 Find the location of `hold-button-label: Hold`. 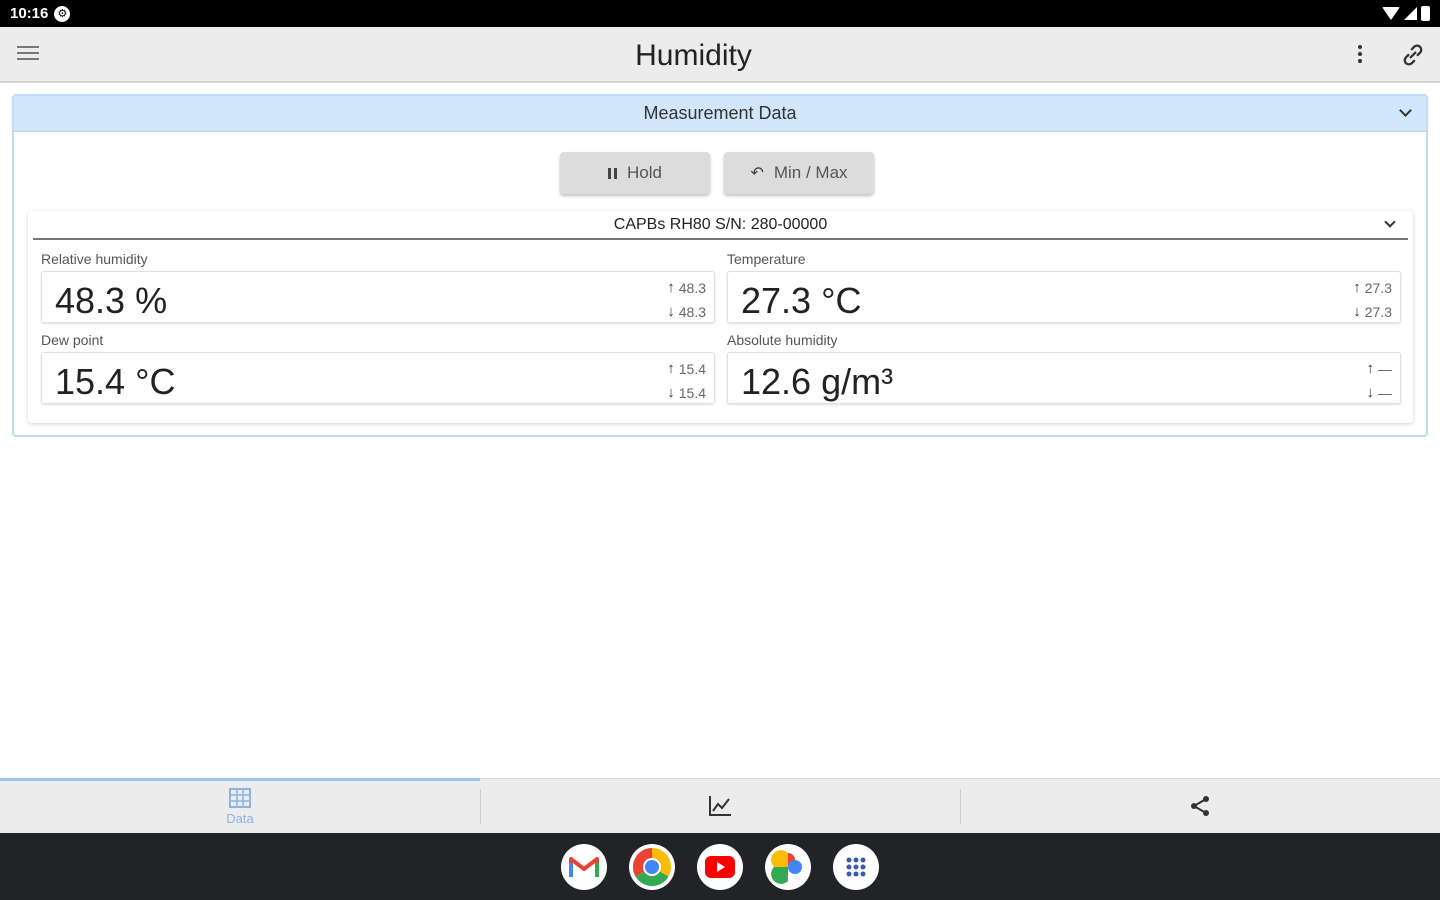

hold-button-label: Hold is located at coordinates (644, 172).